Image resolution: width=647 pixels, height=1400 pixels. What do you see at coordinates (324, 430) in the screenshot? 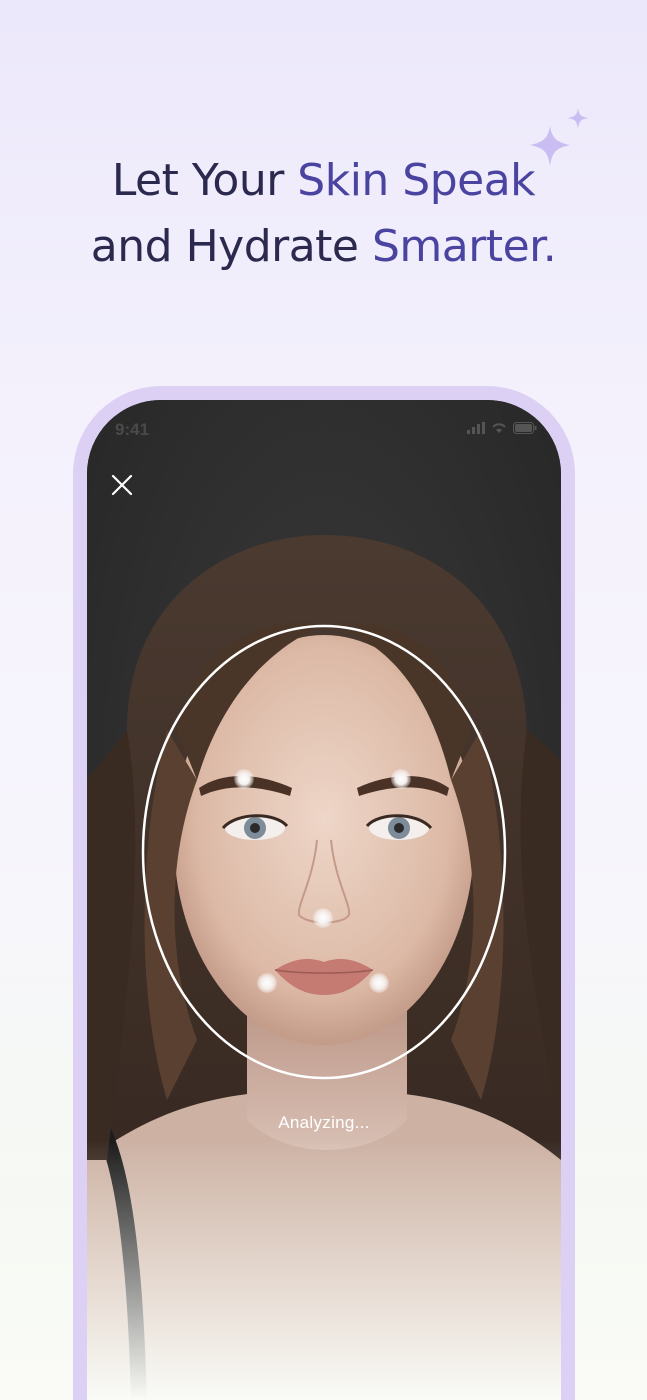
I see `status-bar: 9:41` at bounding box center [324, 430].